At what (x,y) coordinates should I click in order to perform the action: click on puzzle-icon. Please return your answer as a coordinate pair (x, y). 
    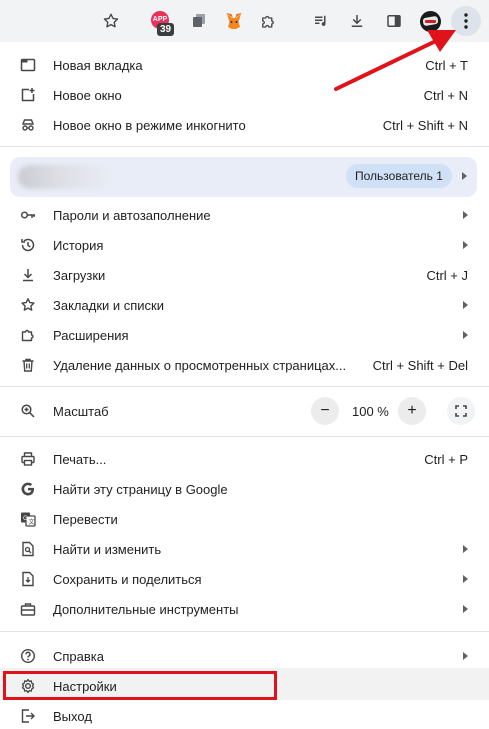
    Looking at the image, I should click on (28, 335).